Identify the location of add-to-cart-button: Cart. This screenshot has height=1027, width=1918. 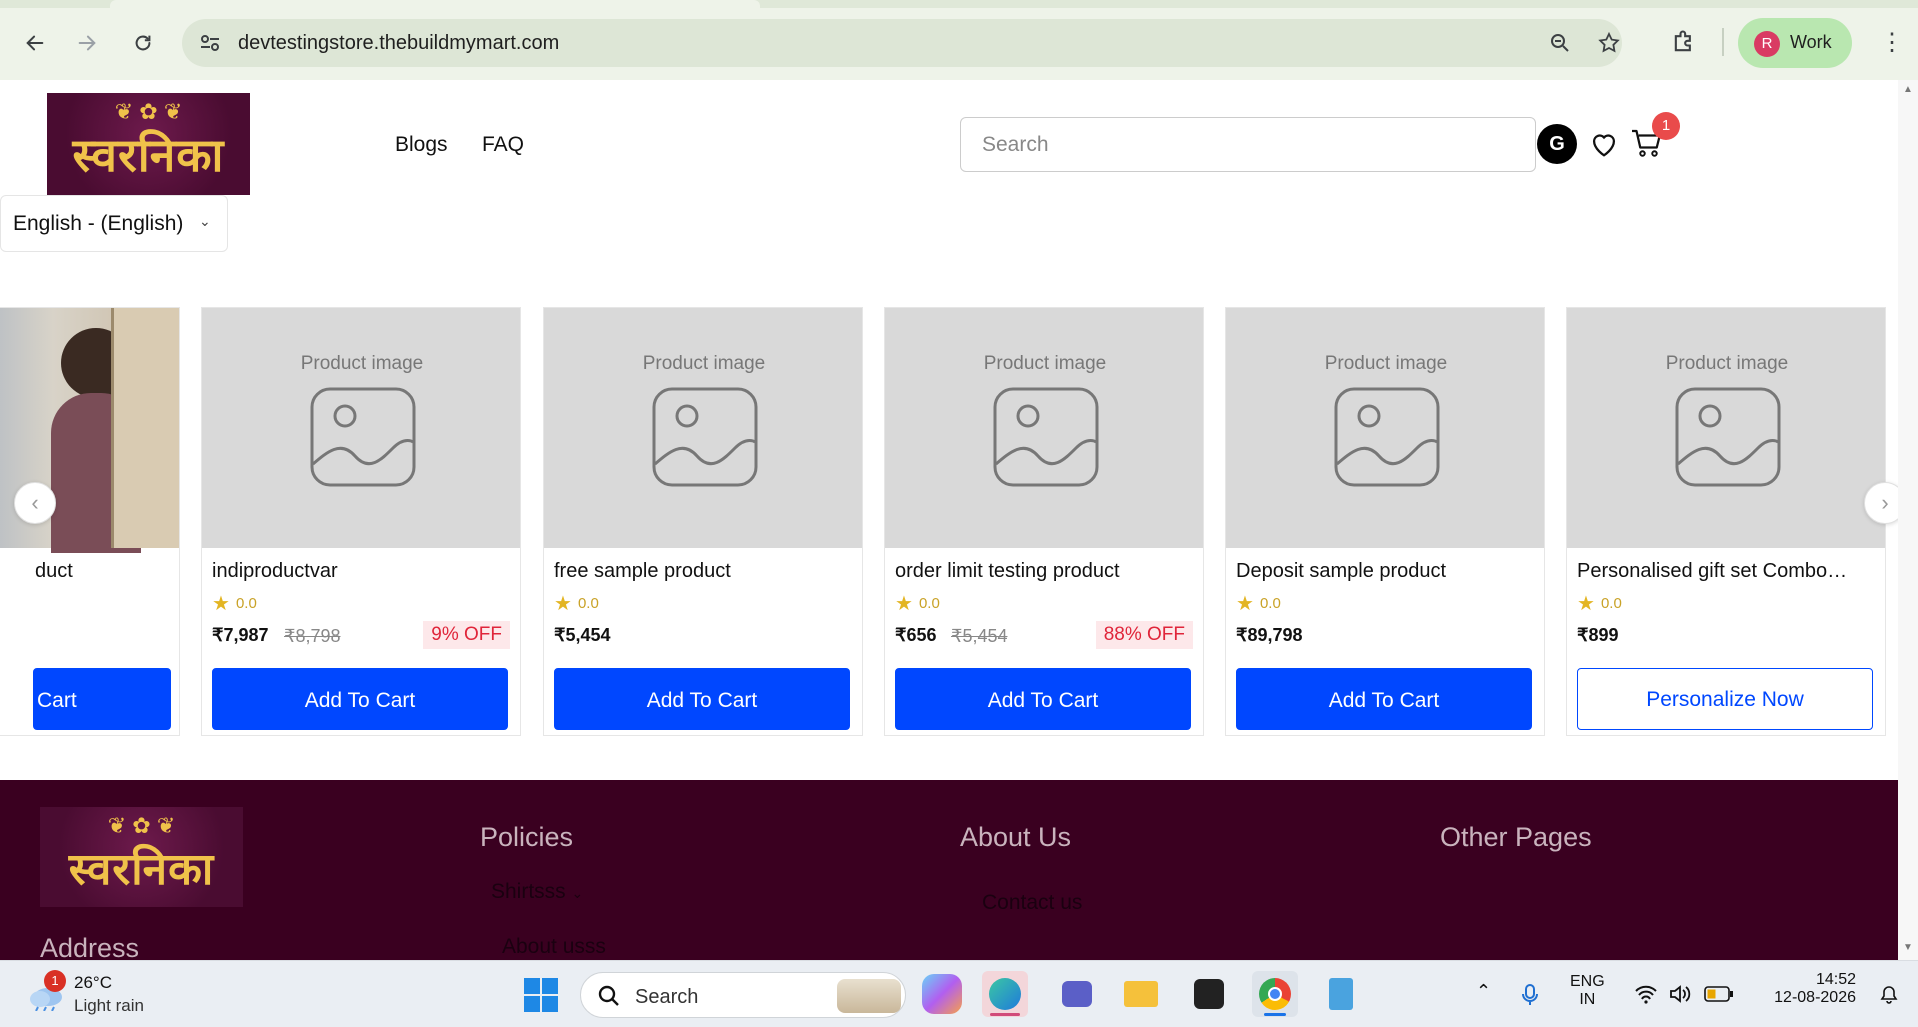
(102, 699).